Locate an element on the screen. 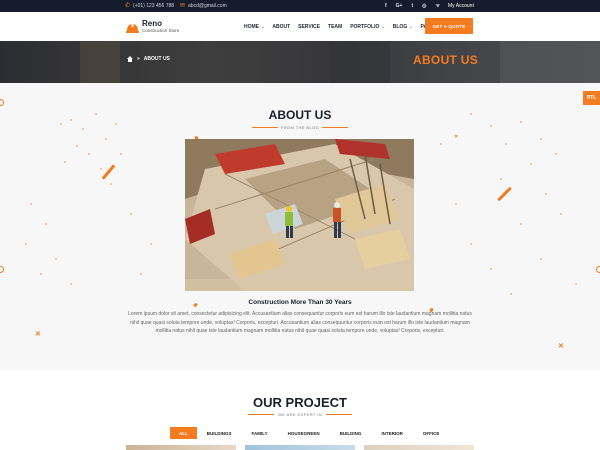  nav-item-home: HOME ⌄ is located at coordinates (254, 27).